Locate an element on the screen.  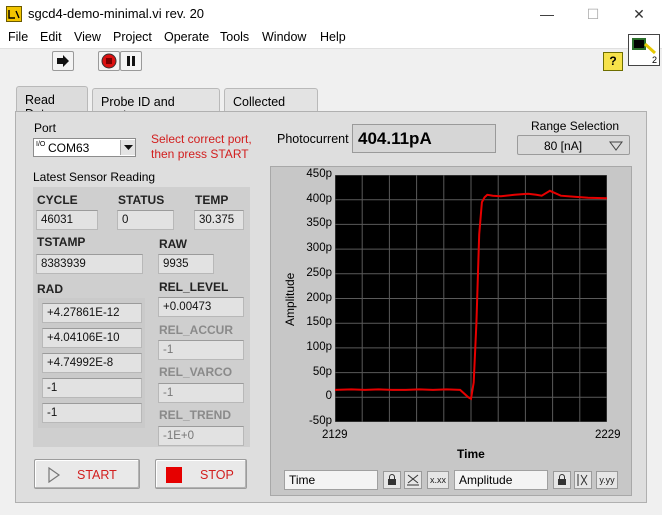
port-selector: I/O COM63 is located at coordinates (84, 147).